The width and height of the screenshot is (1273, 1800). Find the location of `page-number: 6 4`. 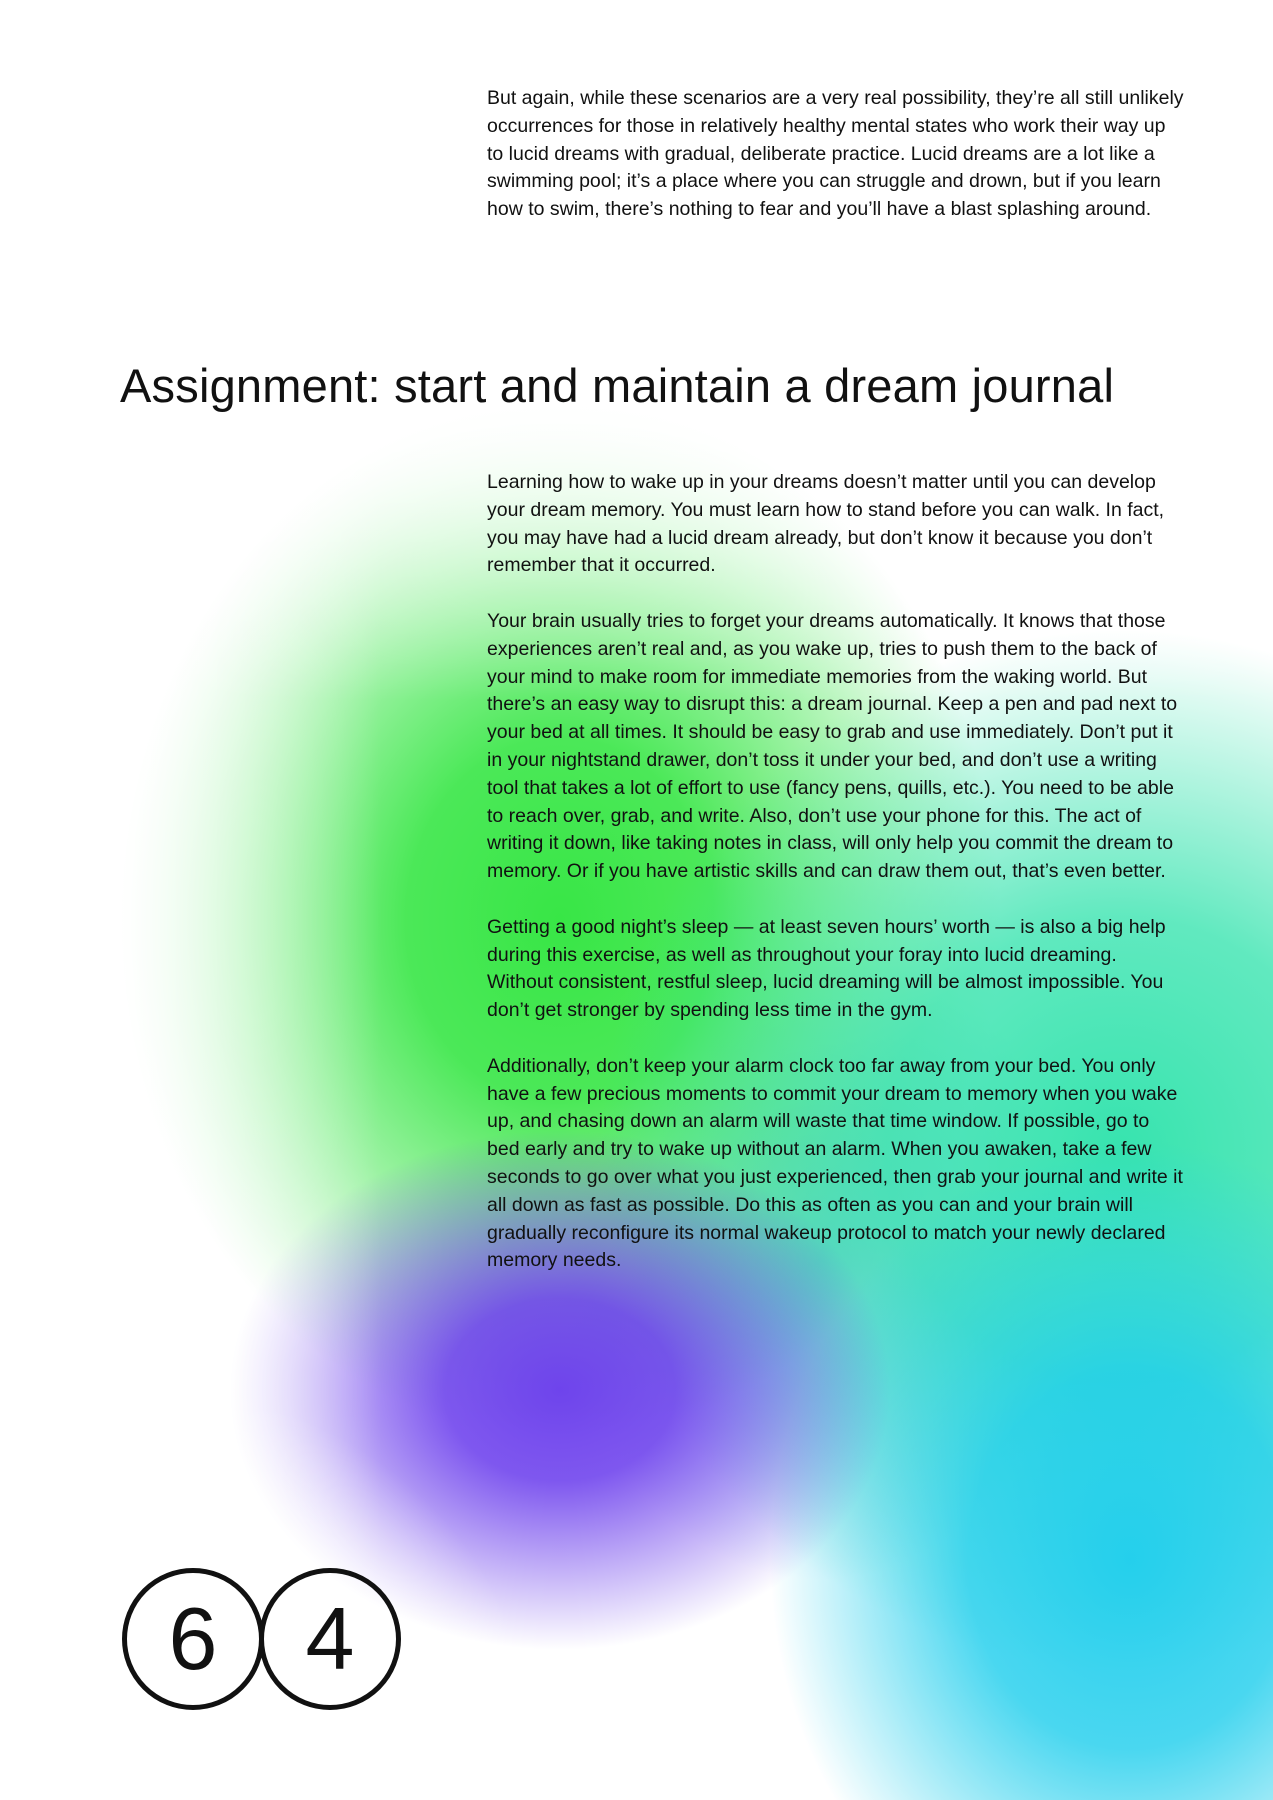

page-number: 6 4 is located at coordinates (261, 1639).